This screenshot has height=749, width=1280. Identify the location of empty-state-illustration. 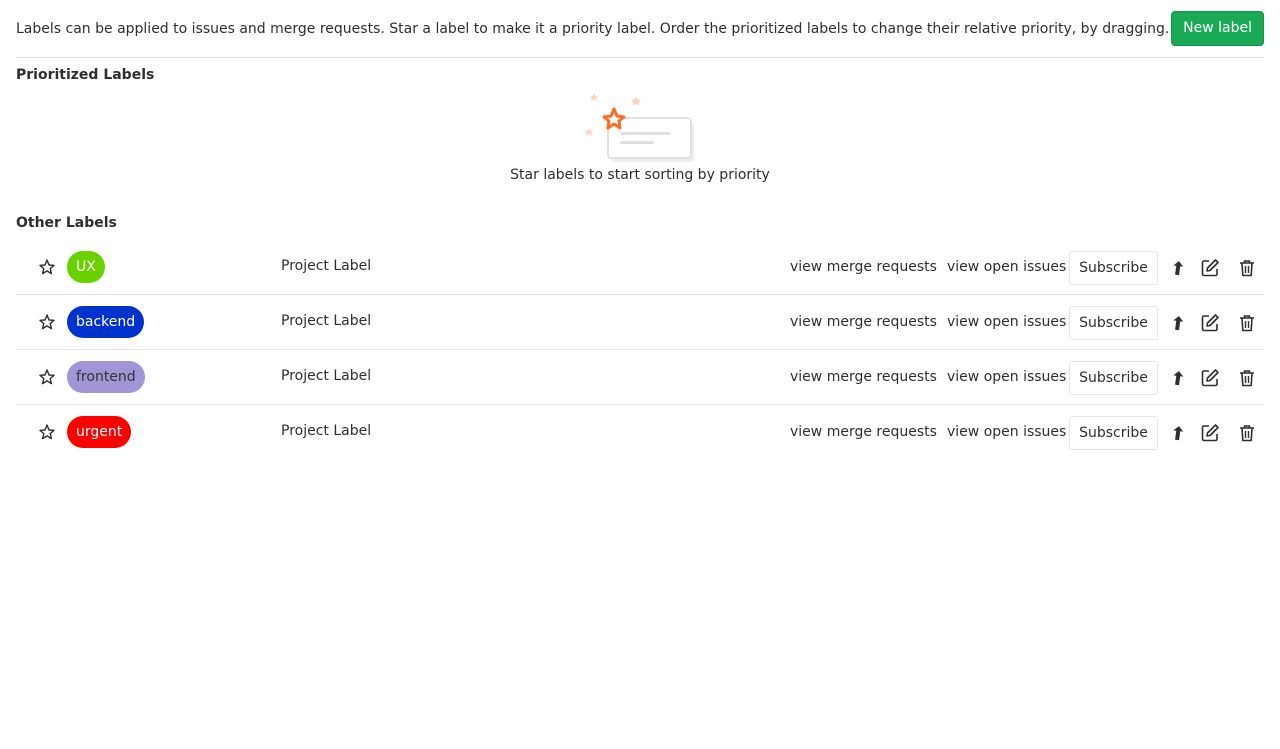
(639, 127).